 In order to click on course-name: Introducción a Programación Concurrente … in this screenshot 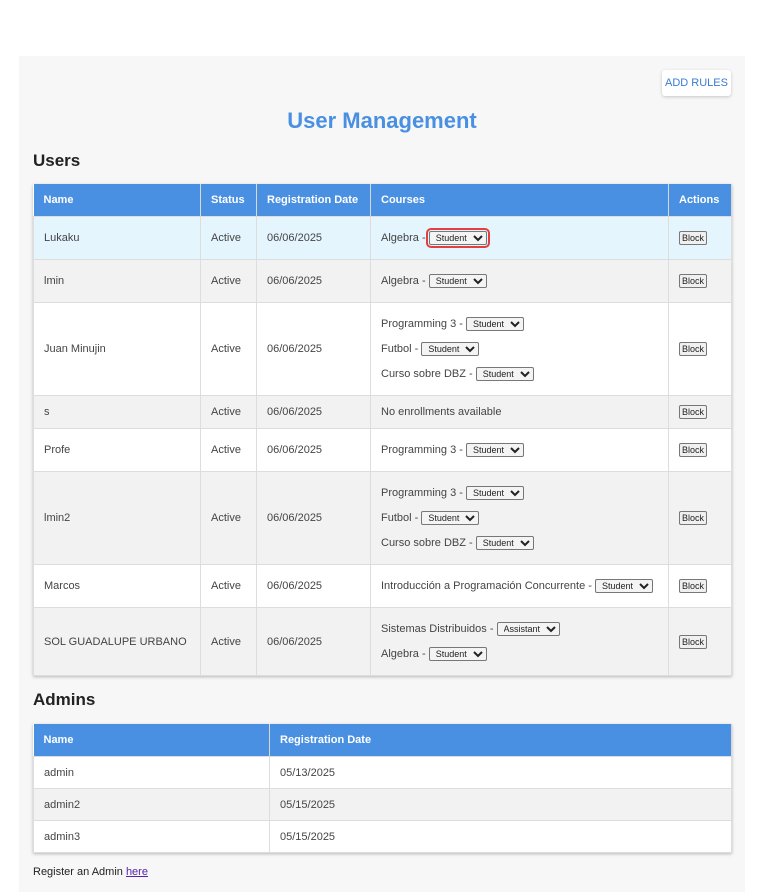, I will do `click(488, 586)`.